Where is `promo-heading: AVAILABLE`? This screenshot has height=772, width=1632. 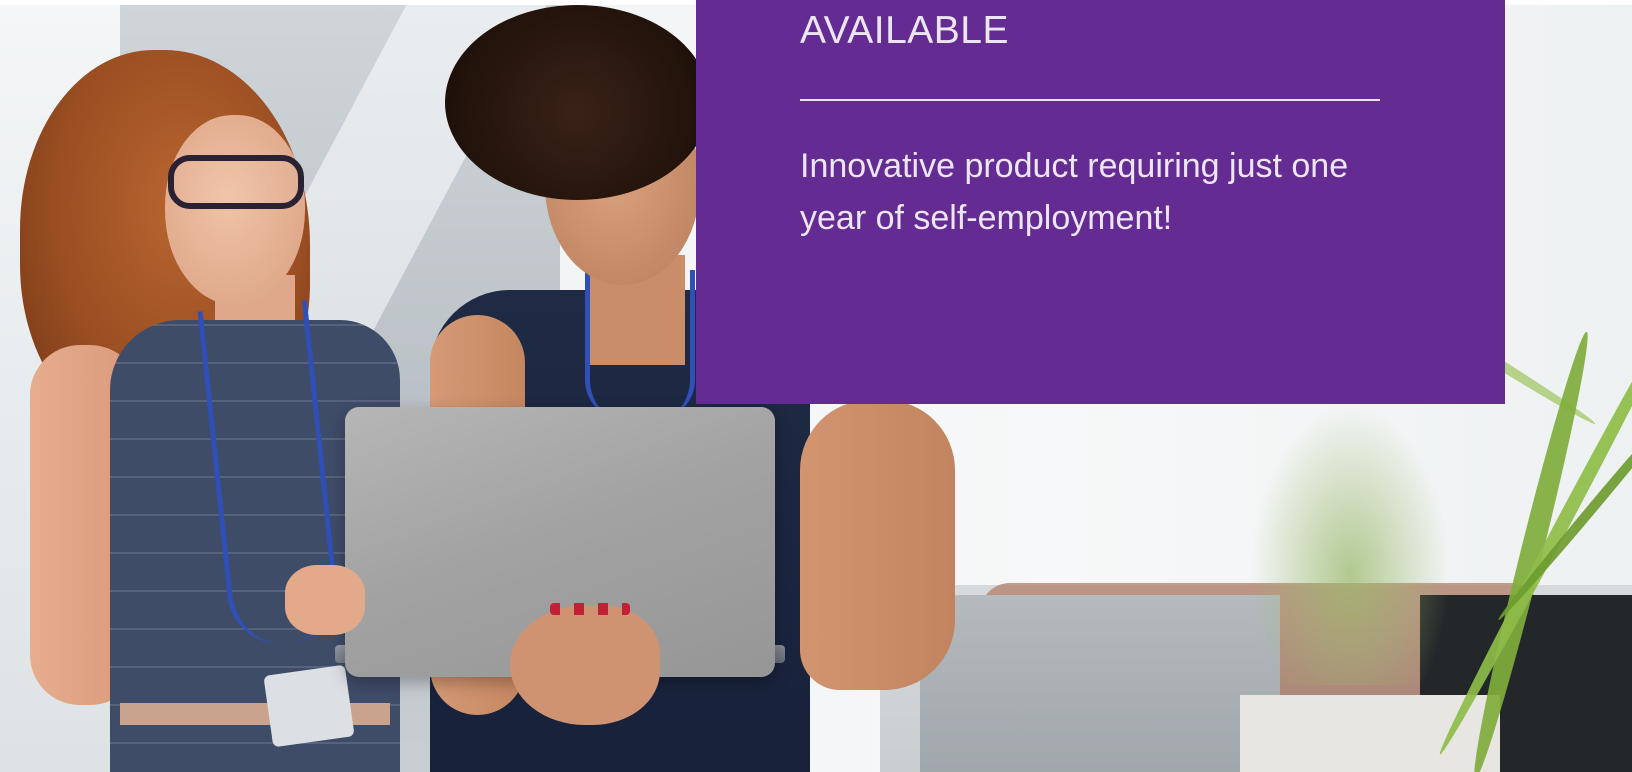 promo-heading: AVAILABLE is located at coordinates (905, 30).